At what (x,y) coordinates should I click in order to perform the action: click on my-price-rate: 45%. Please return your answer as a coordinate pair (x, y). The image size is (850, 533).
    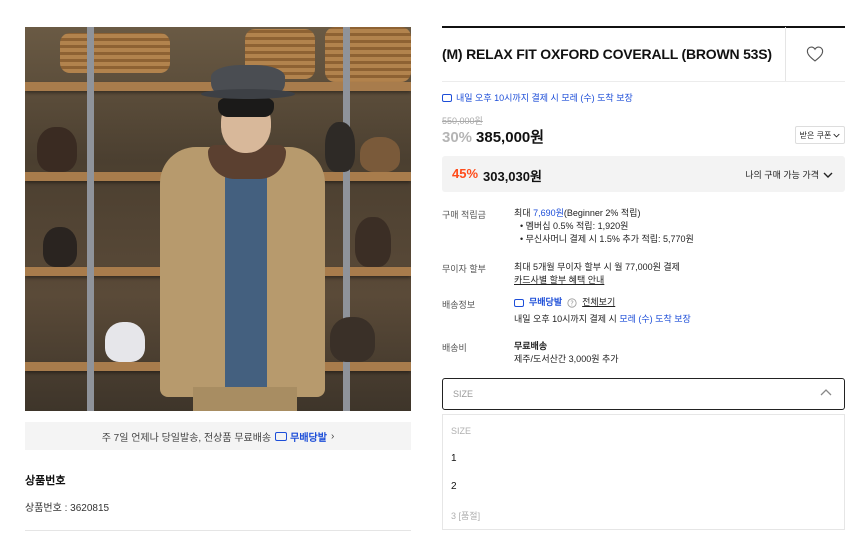
    Looking at the image, I should click on (465, 173).